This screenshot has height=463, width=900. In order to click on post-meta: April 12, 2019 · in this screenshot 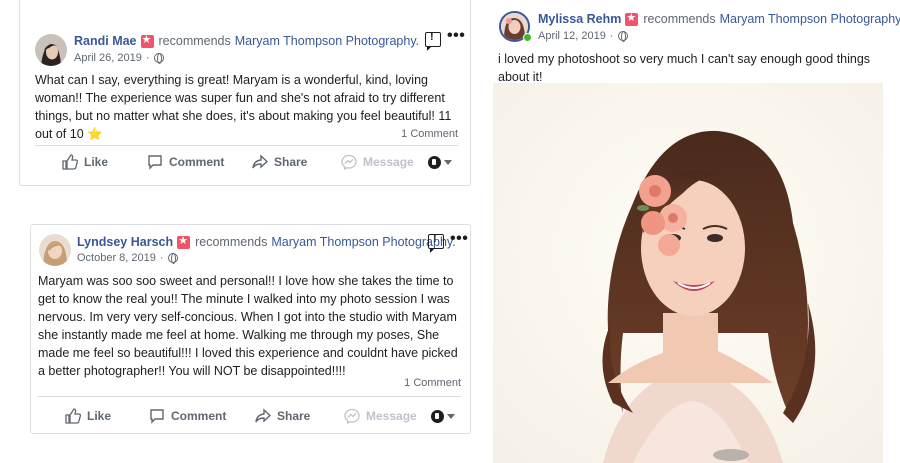, I will do `click(583, 36)`.